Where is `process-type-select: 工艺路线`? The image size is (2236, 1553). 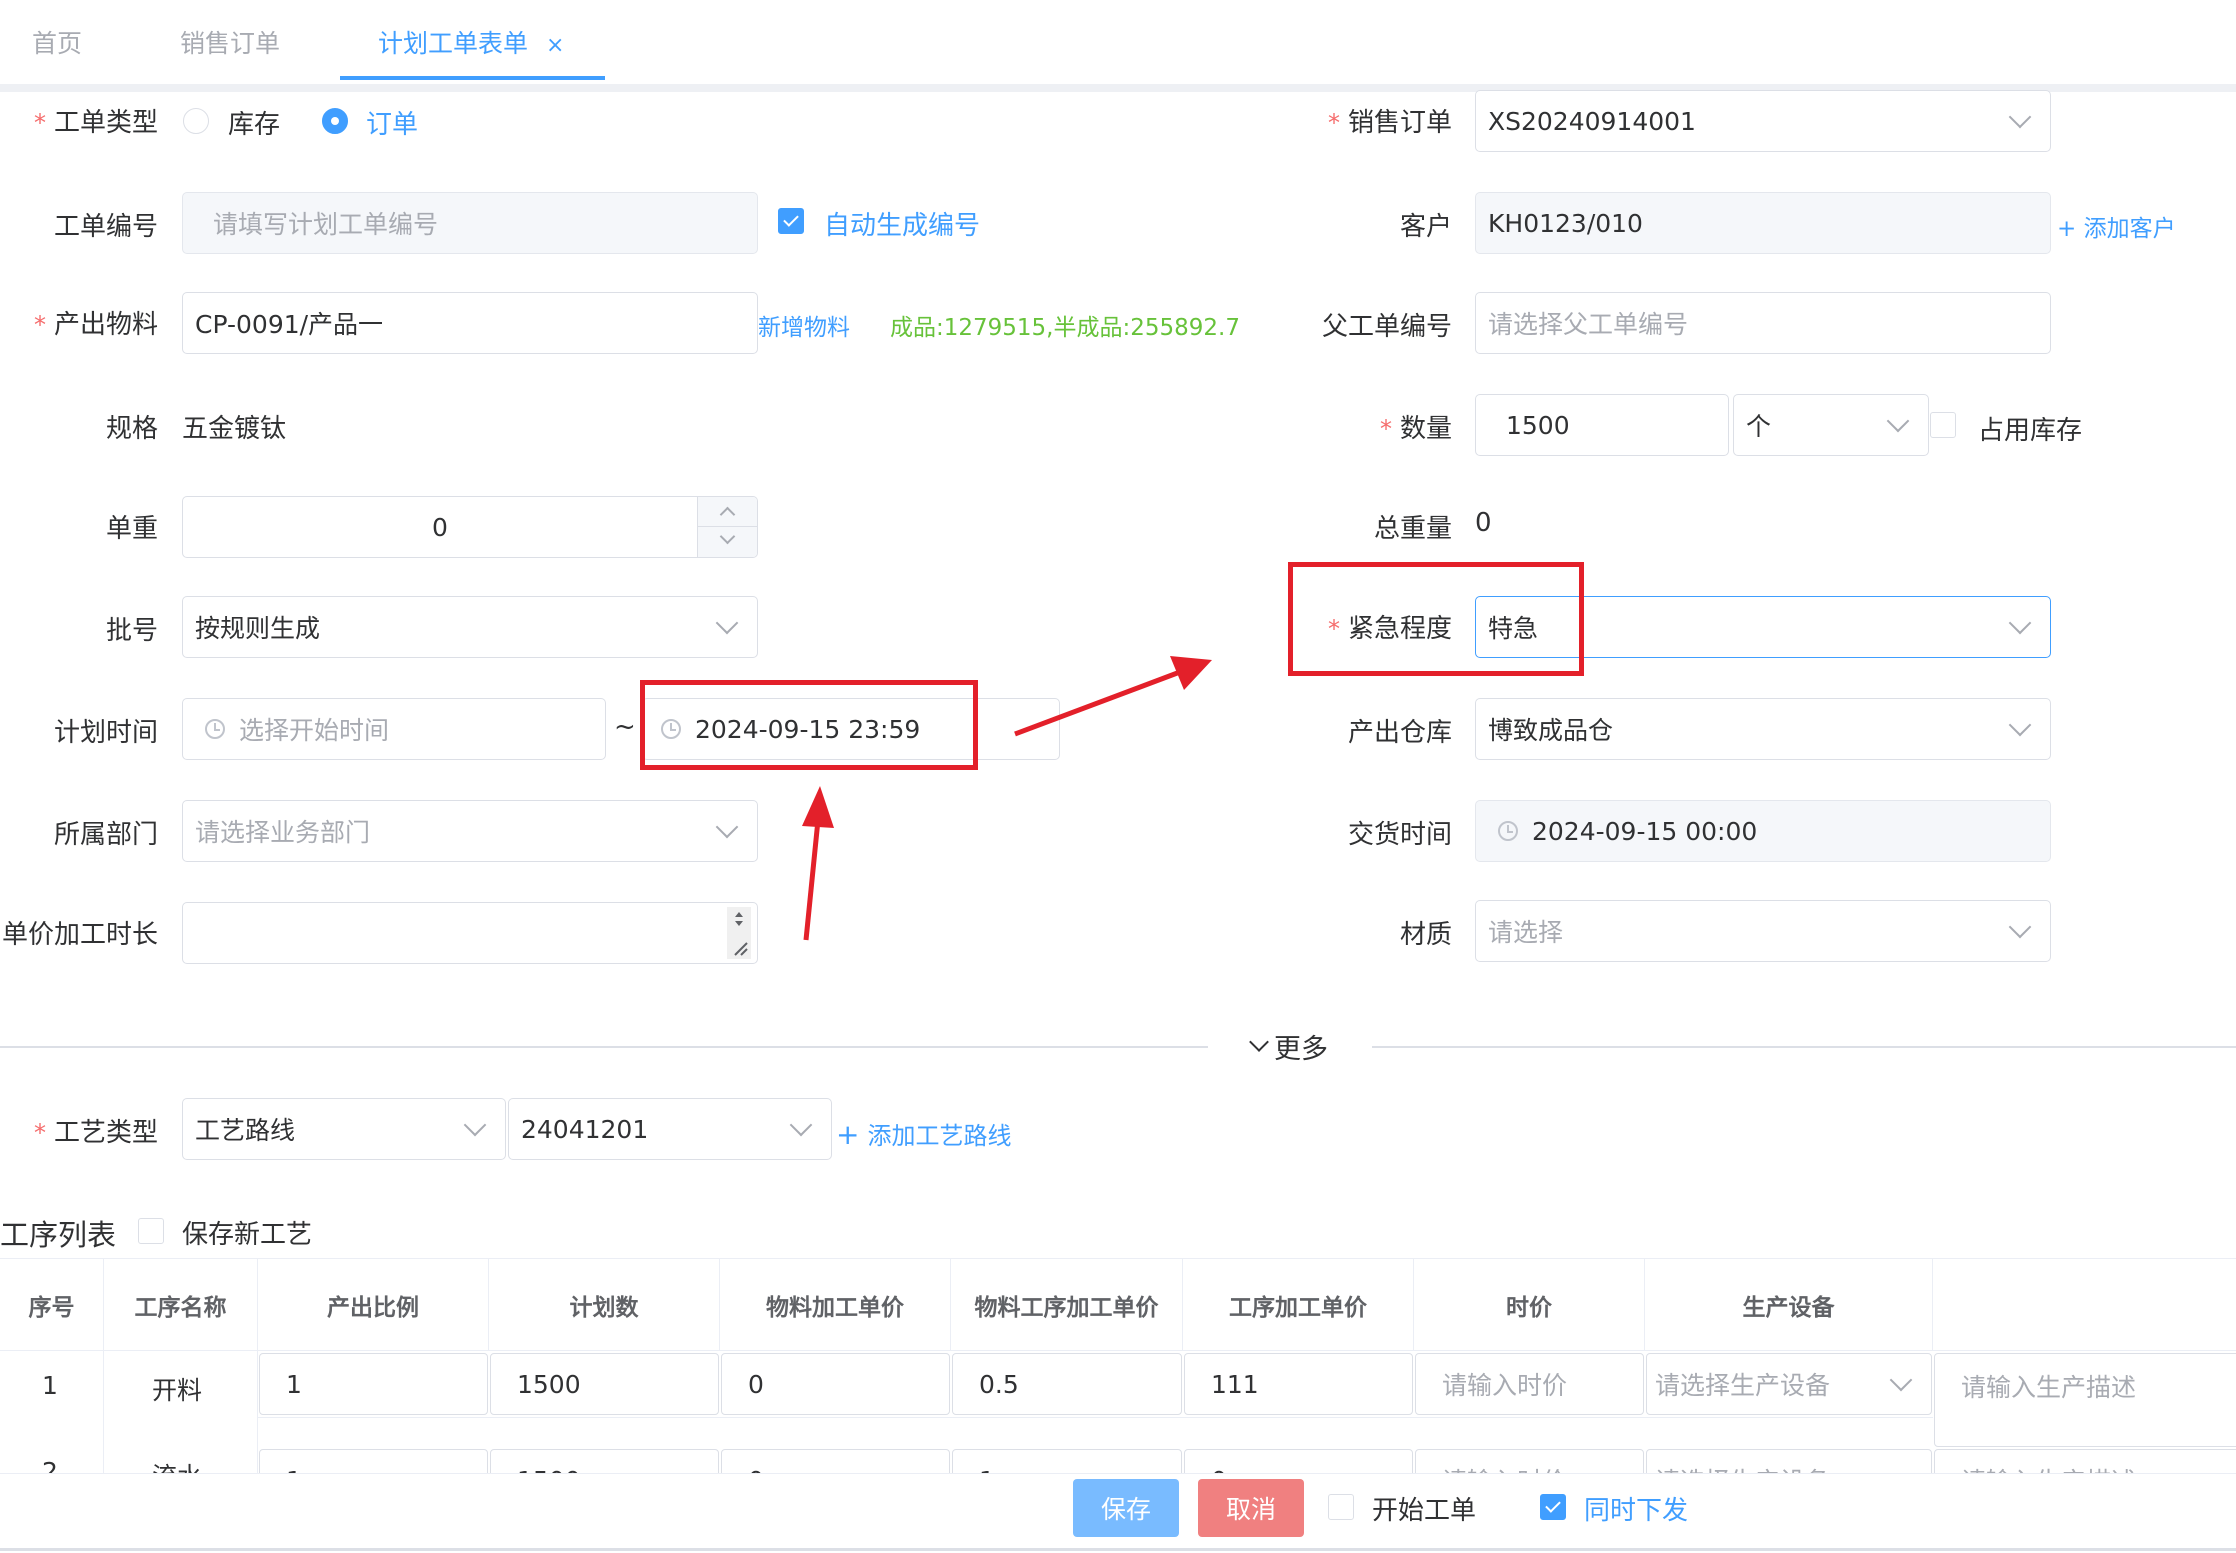 process-type-select: 工艺路线 is located at coordinates (344, 1129).